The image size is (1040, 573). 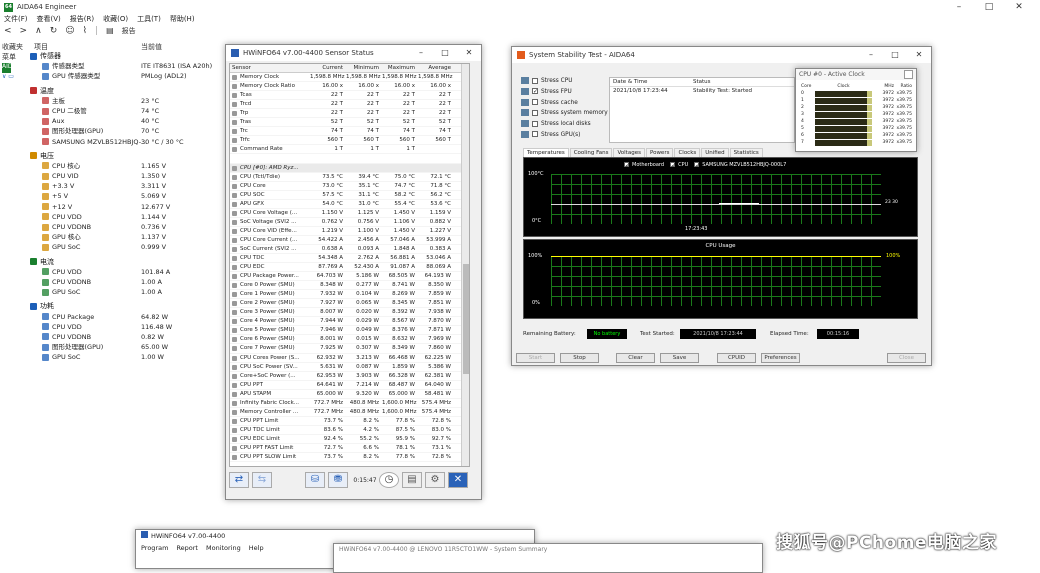 I want to click on menu-item-2: 报告(R), so click(x=82, y=19).